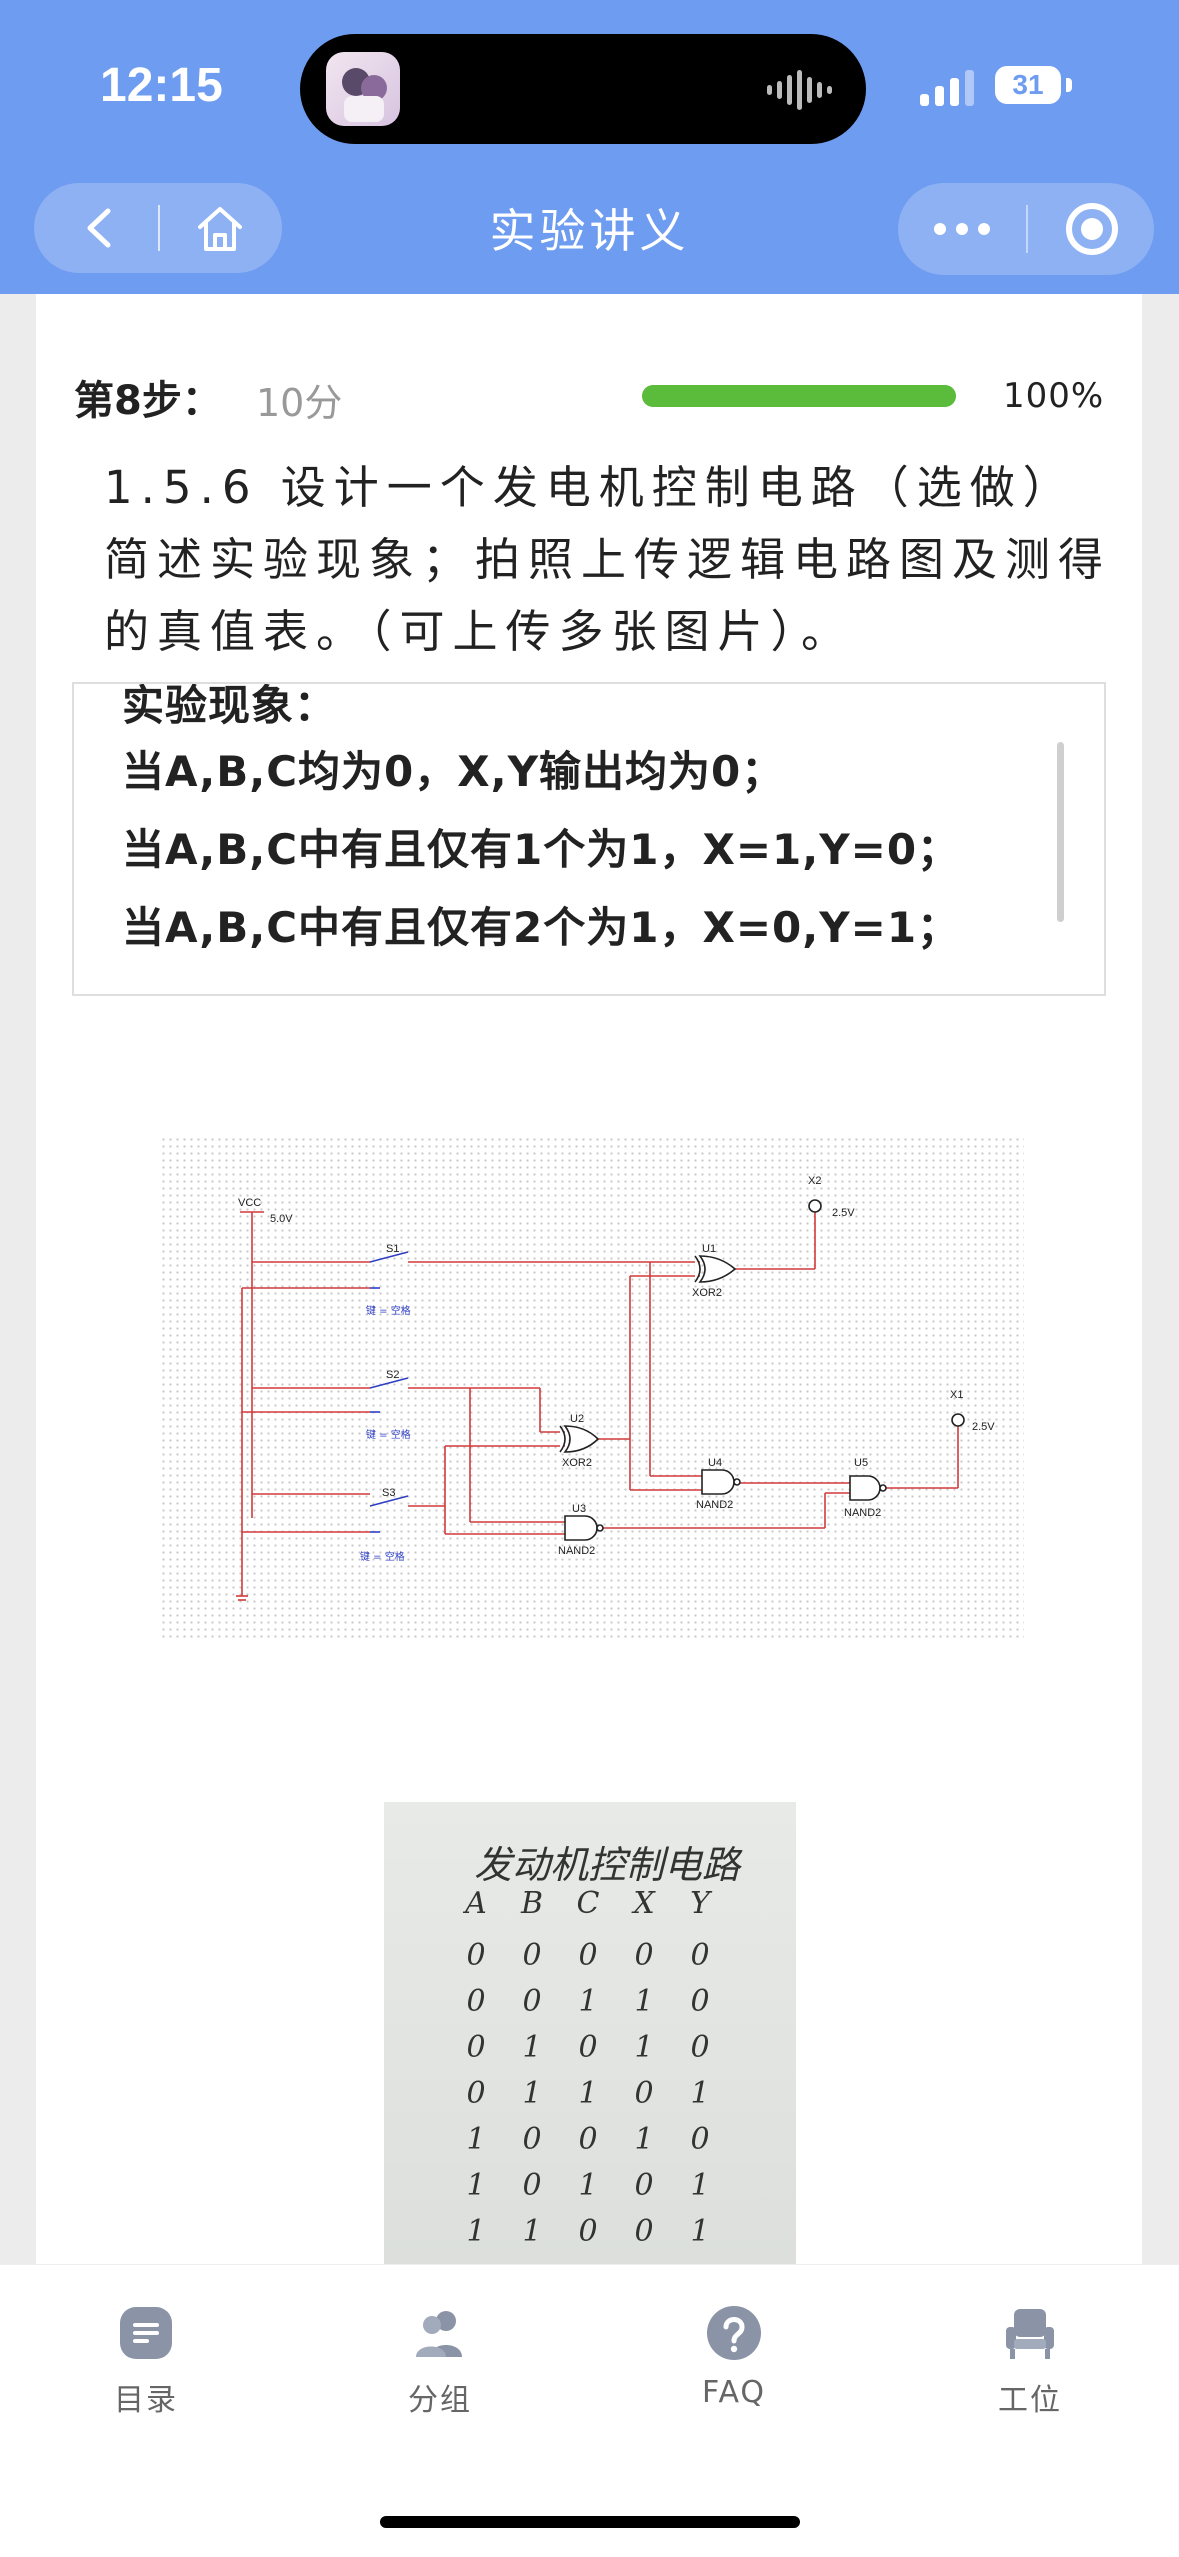 This screenshot has width=1179, height=2557. I want to click on x1-label: X1, so click(956, 1395).